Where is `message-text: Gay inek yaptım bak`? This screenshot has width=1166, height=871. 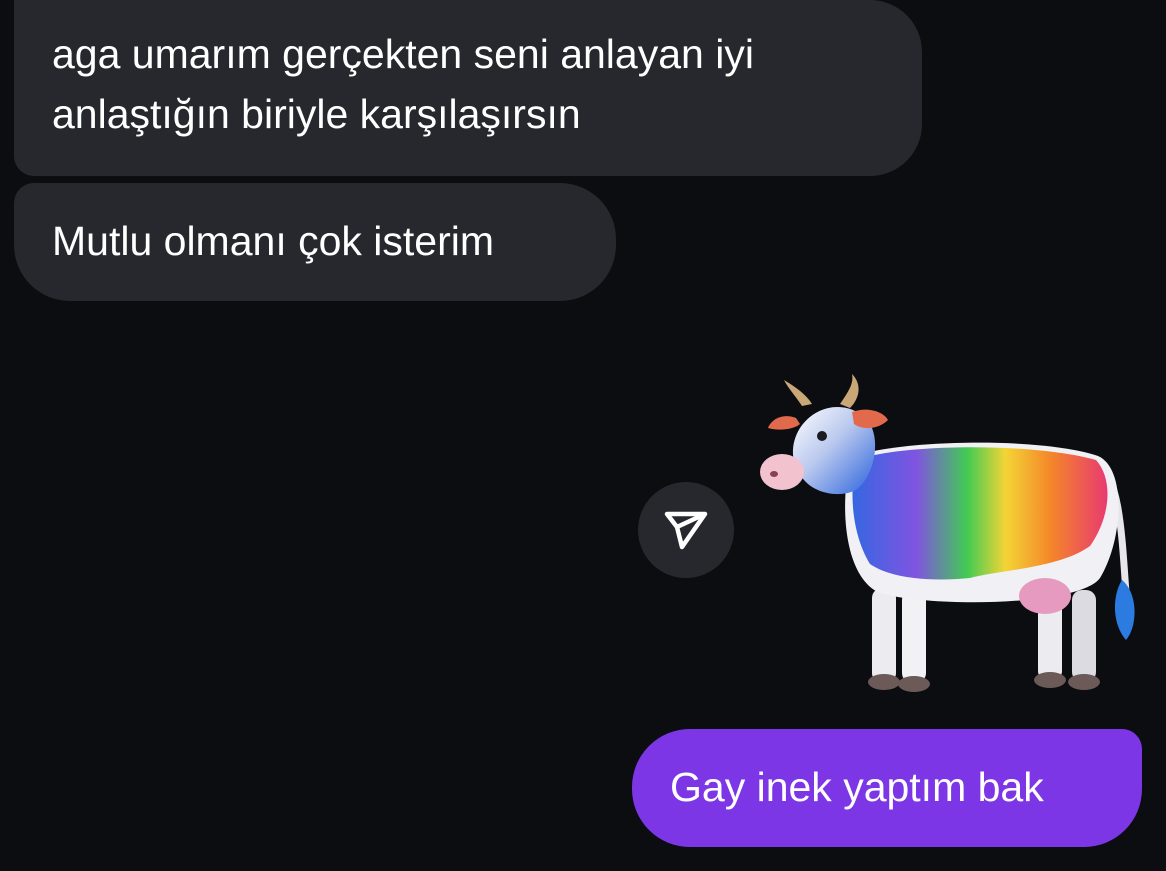
message-text: Gay inek yaptım bak is located at coordinates (857, 787).